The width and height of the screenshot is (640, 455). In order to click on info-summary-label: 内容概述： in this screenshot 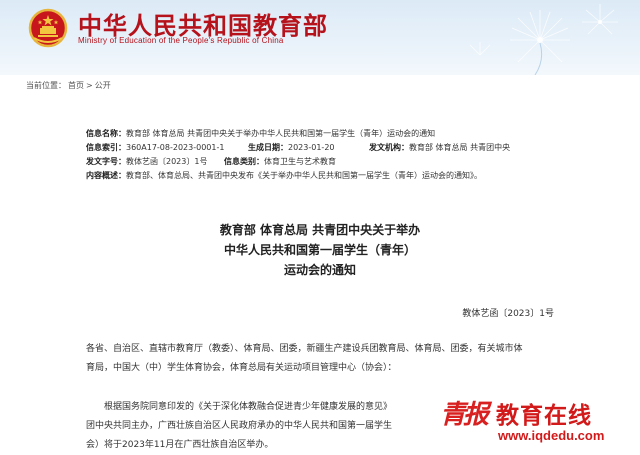, I will do `click(106, 175)`.